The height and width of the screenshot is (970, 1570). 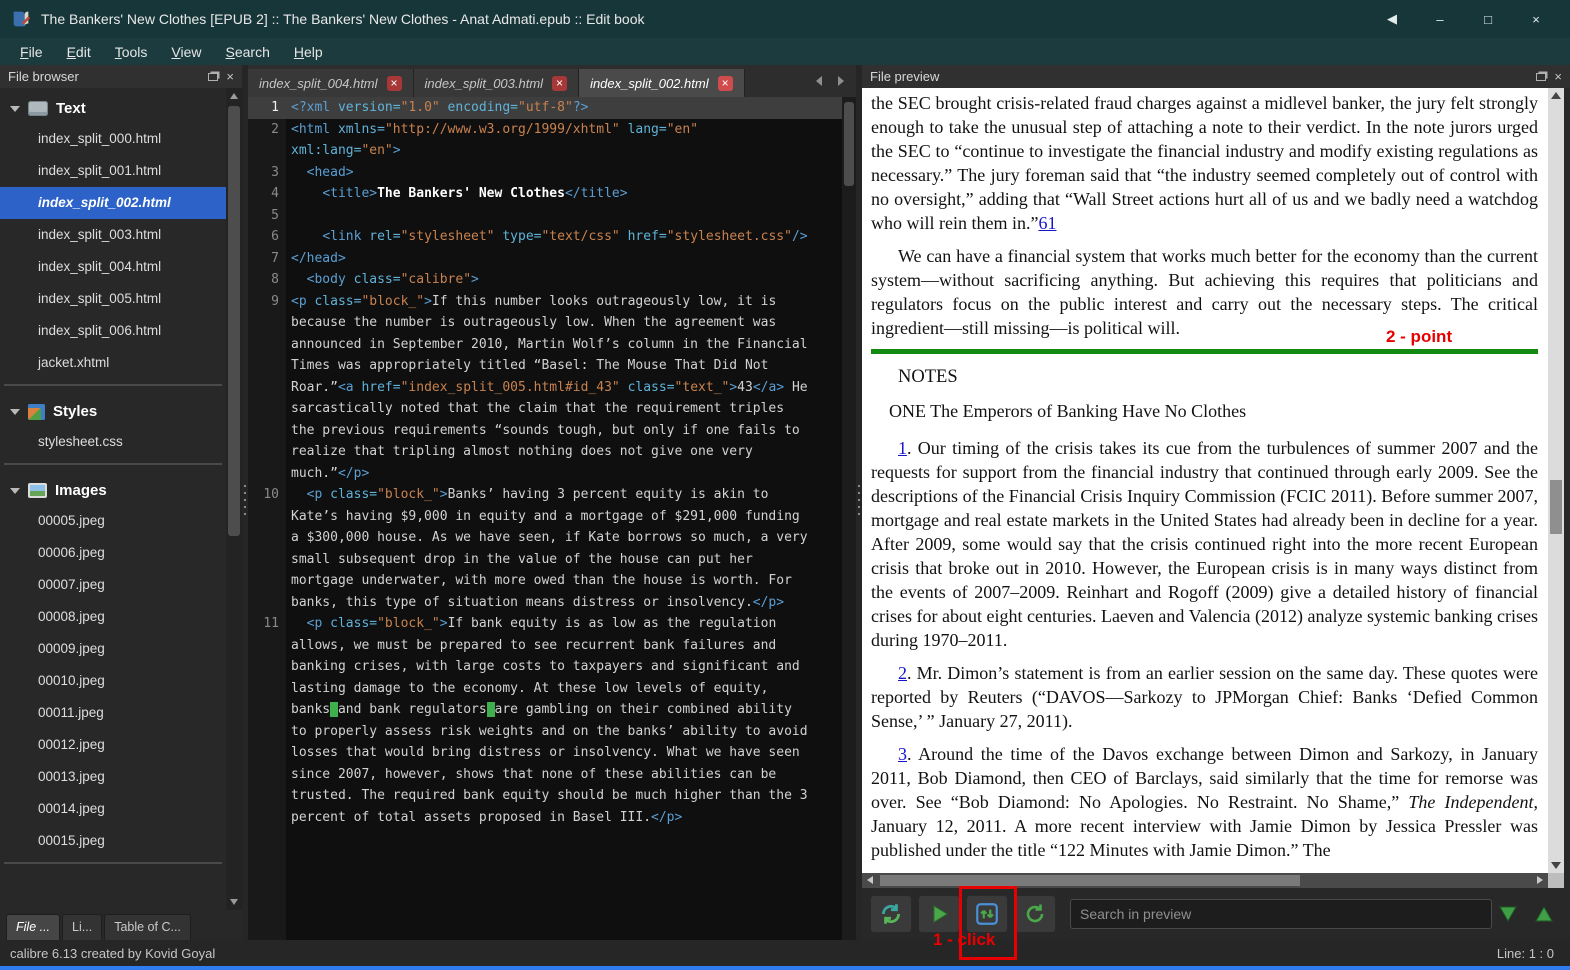 I want to click on file-item: 00005.jpeg, so click(x=113, y=521).